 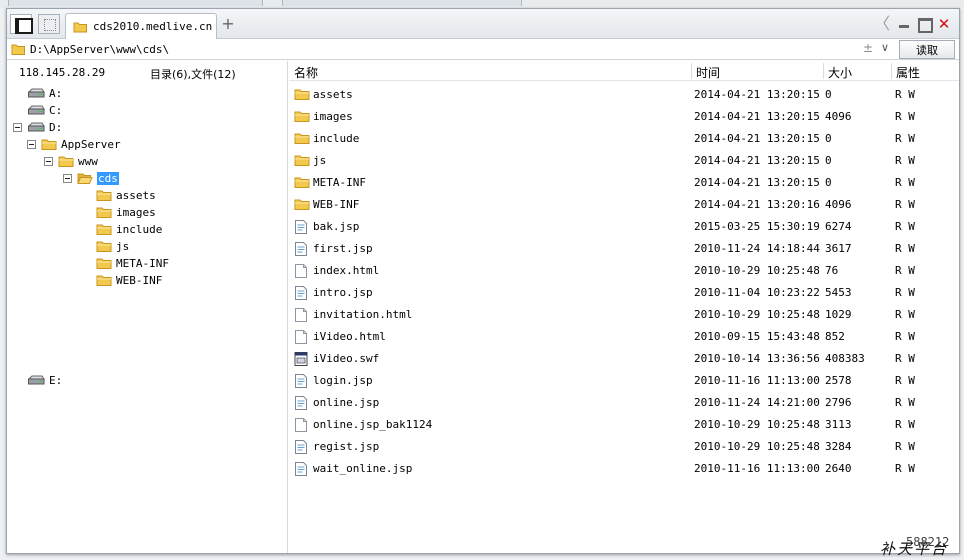 I want to click on file-row: first.jsp 2010-11-24 14:18:44 3617 R W, so click(x=624, y=249).